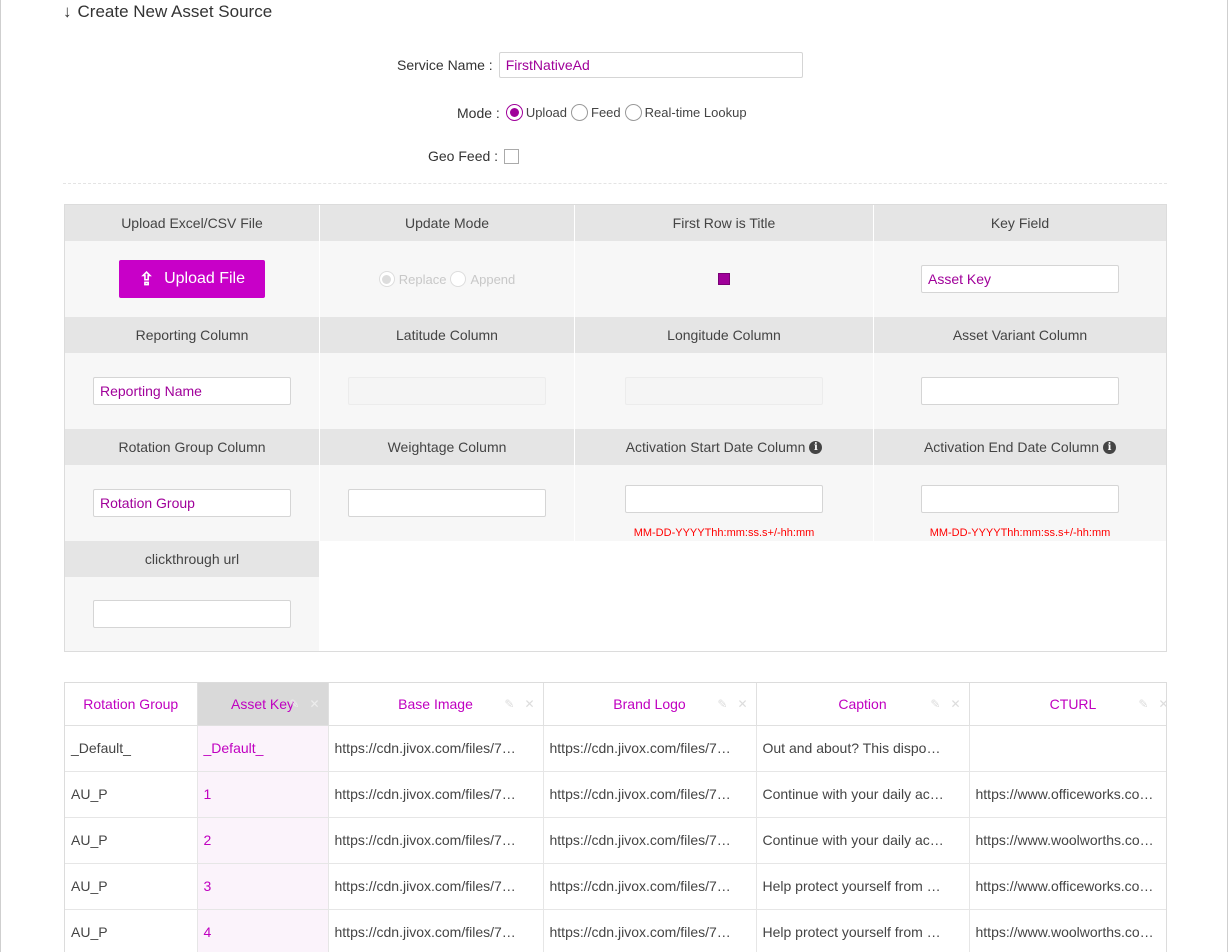  I want to click on column-header: Asset Key ✎ ✕, so click(263, 704).